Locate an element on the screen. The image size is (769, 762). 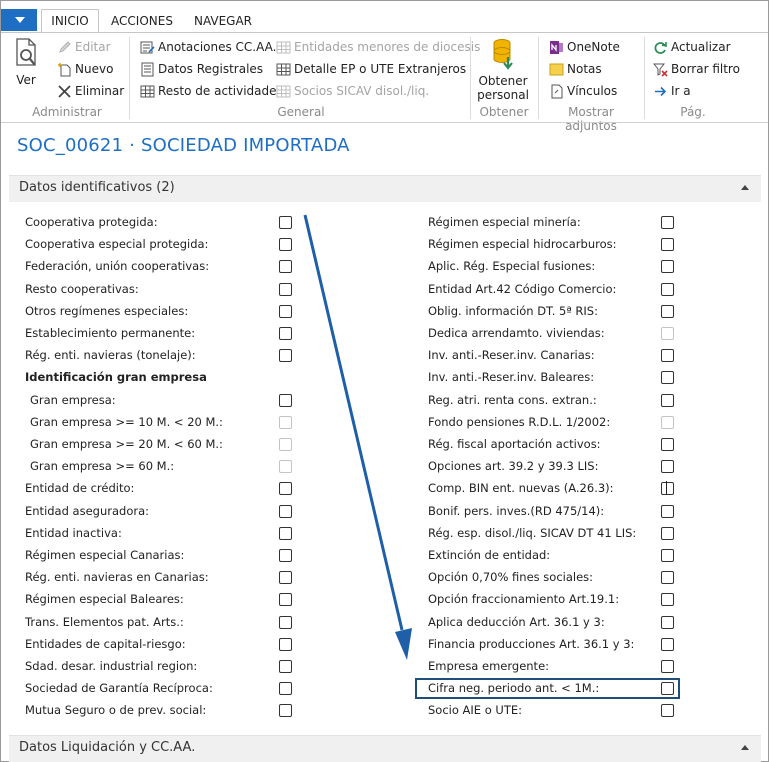
dropdown-arrow-icon is located at coordinates (20, 20).